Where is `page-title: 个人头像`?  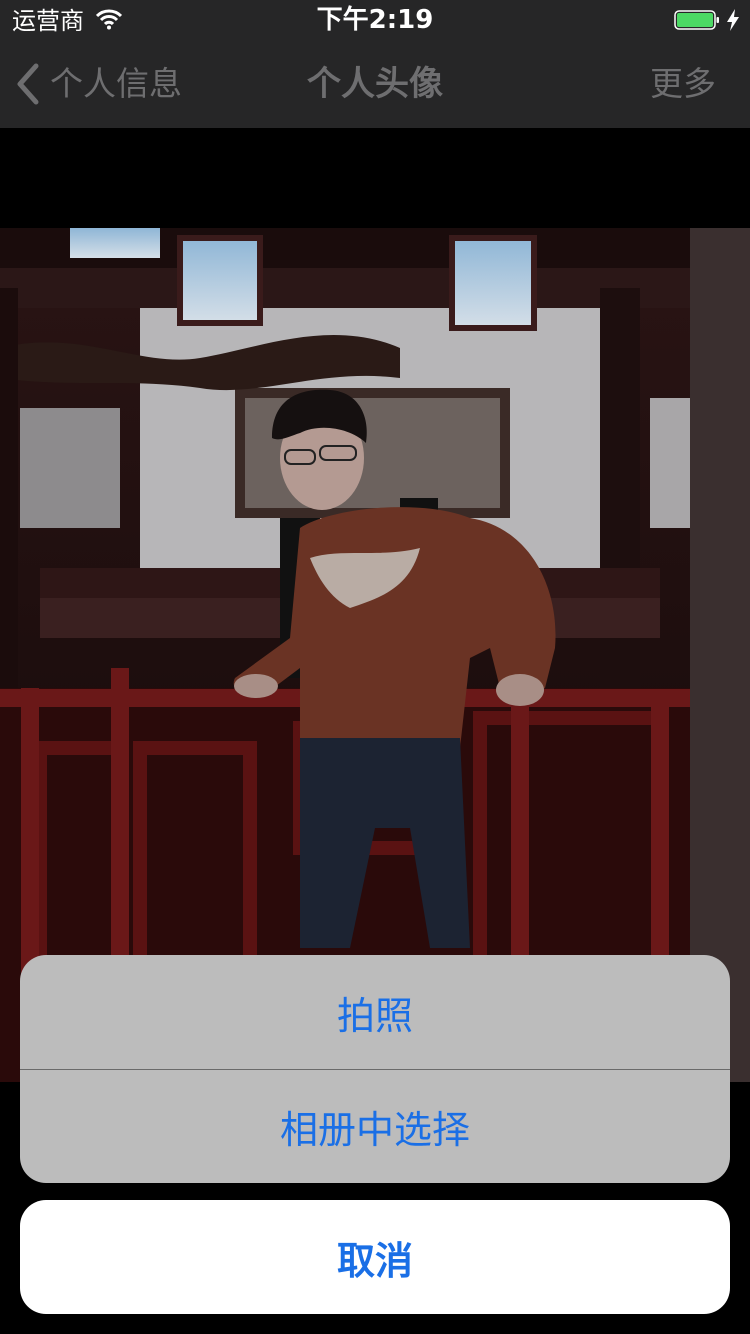 page-title: 个人头像 is located at coordinates (375, 84).